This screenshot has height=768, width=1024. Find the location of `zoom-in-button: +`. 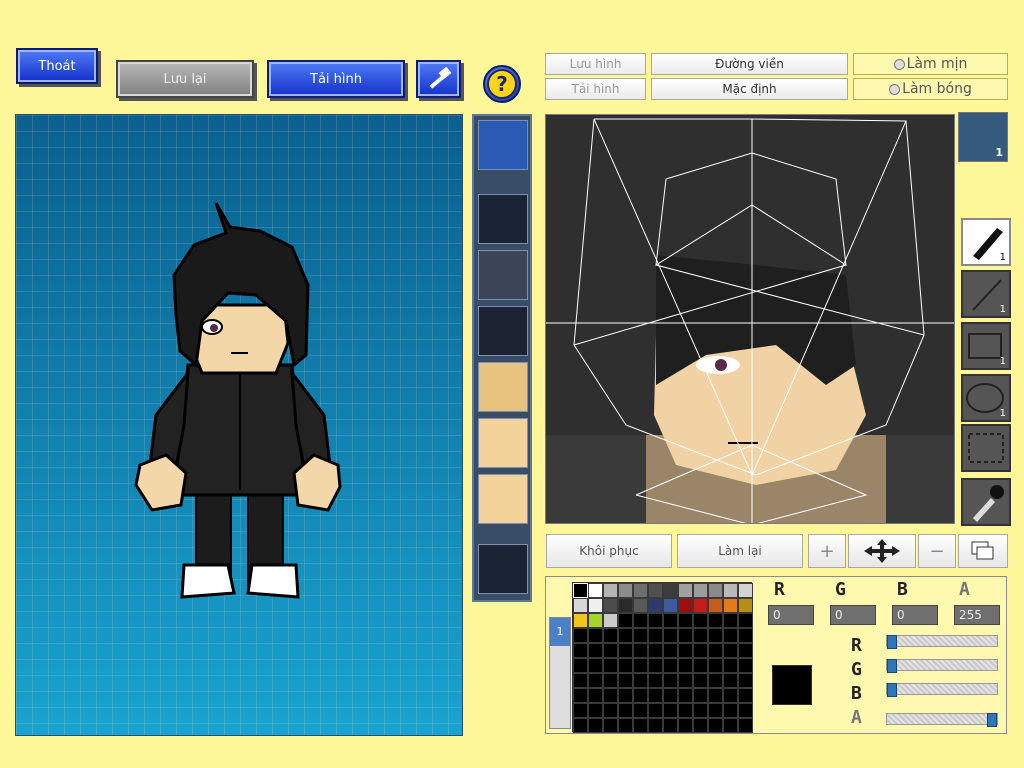

zoom-in-button: + is located at coordinates (827, 551).